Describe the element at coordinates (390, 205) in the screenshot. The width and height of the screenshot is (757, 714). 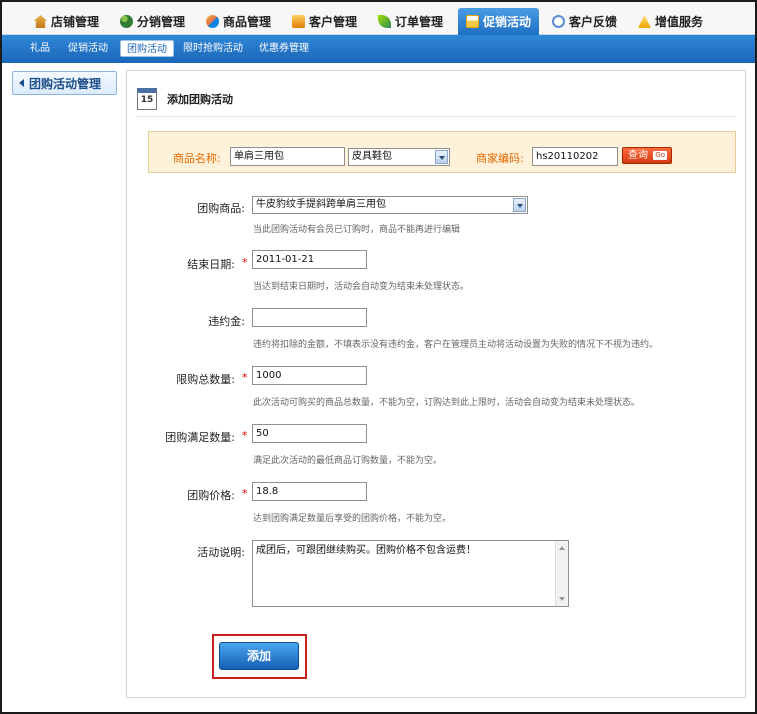
I see `product-select: 牛皮豹纹手提斜跨单肩三用包` at that location.